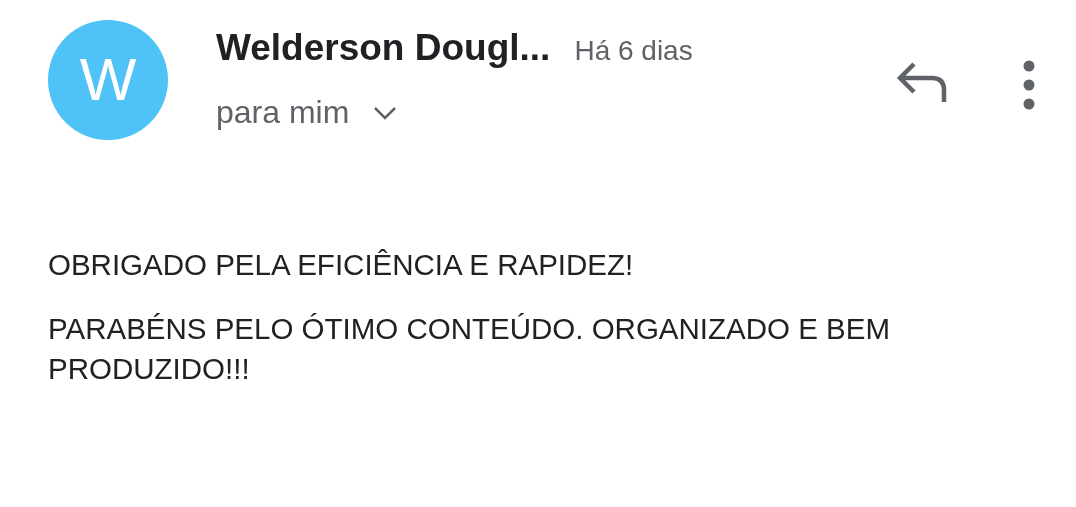  What do you see at coordinates (341, 265) in the screenshot?
I see `message-paragraph: OBRIGADO PELA EFICIÊNCIA E RAPIDEZ!` at bounding box center [341, 265].